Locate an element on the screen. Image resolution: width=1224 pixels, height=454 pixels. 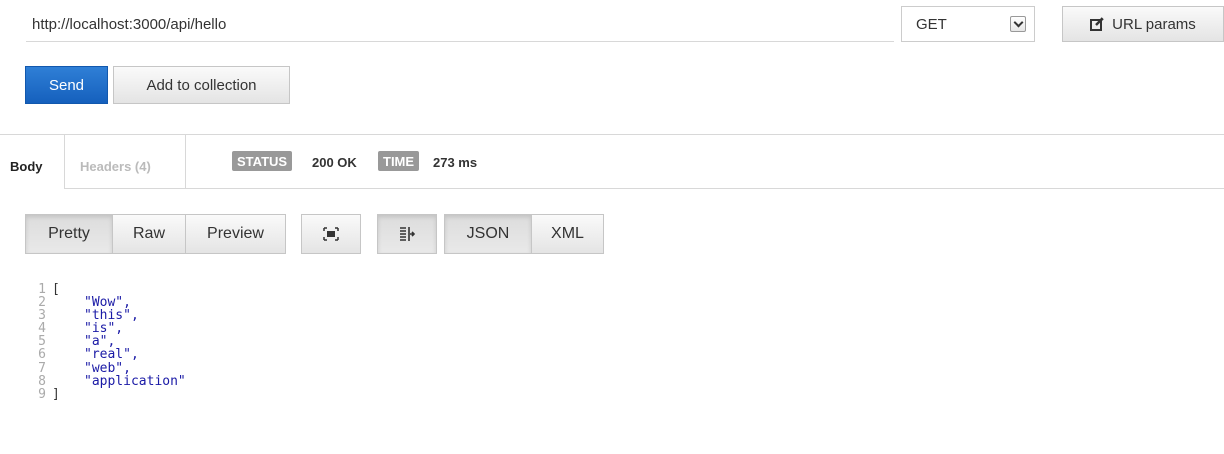
url-params-button: URL params is located at coordinates (1143, 24).